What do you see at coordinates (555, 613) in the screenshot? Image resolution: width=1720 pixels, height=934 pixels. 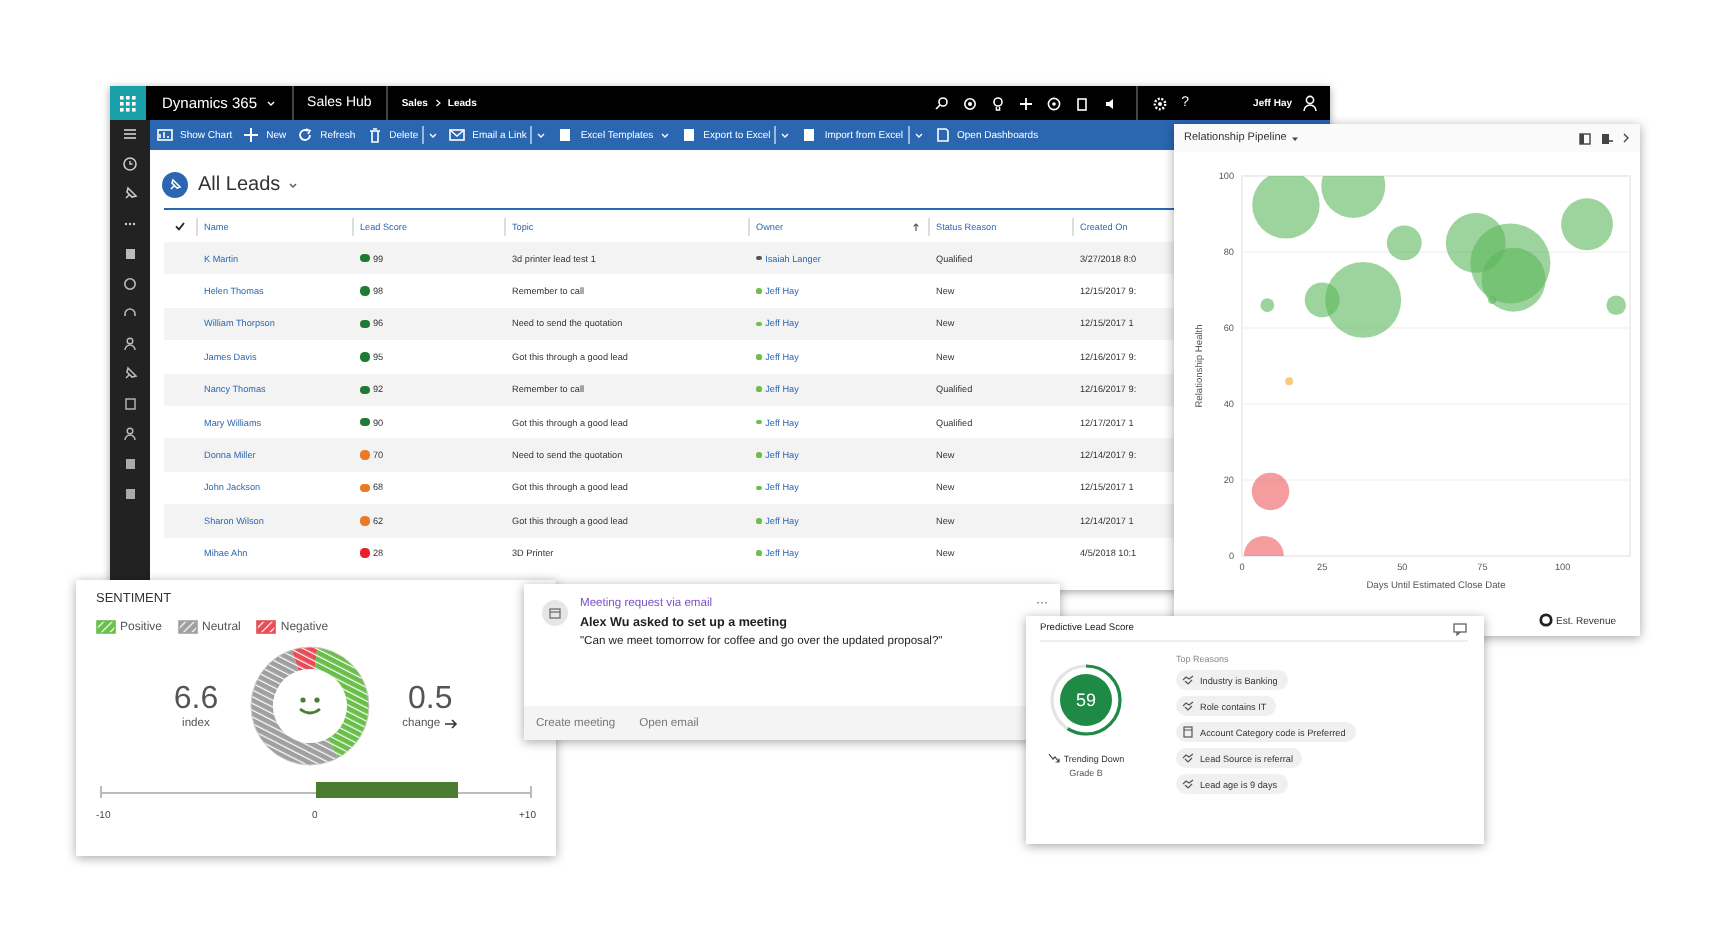 I see `calendar-icon` at bounding box center [555, 613].